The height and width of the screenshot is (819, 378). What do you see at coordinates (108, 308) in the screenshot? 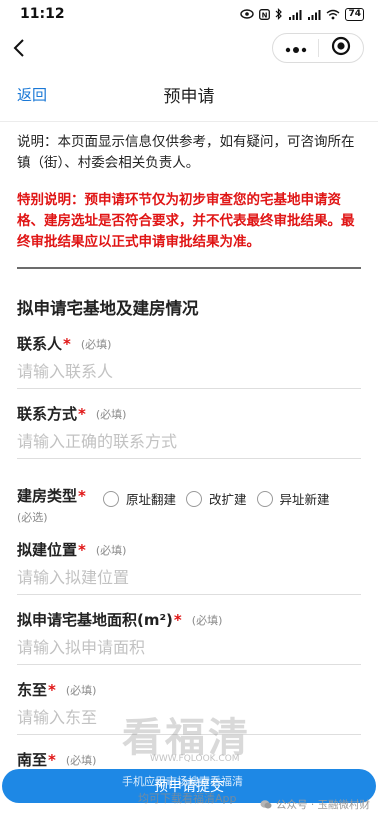
I see `section-title: 拟申请宅基地及建房情况` at bounding box center [108, 308].